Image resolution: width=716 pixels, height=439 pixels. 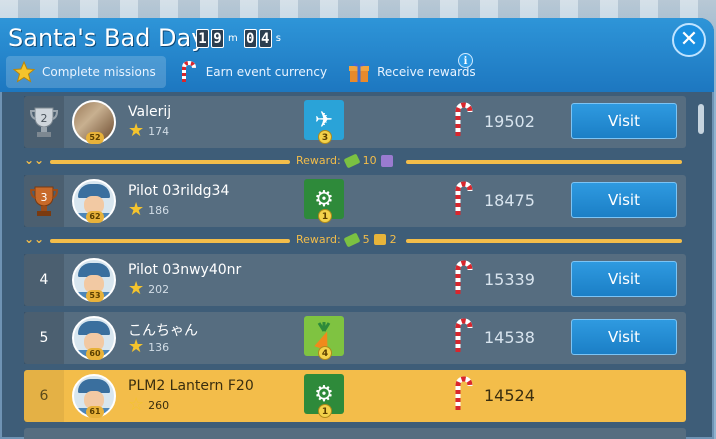 I want to click on tab-complete-missions: Complete missions, so click(x=86, y=72).